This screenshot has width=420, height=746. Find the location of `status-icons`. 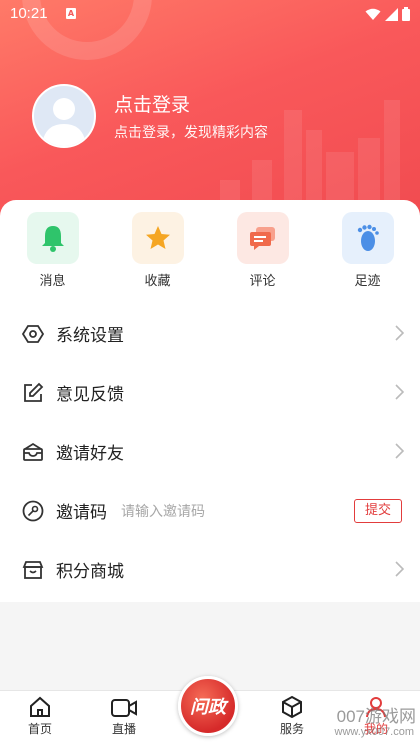

status-icons is located at coordinates (387, 14).